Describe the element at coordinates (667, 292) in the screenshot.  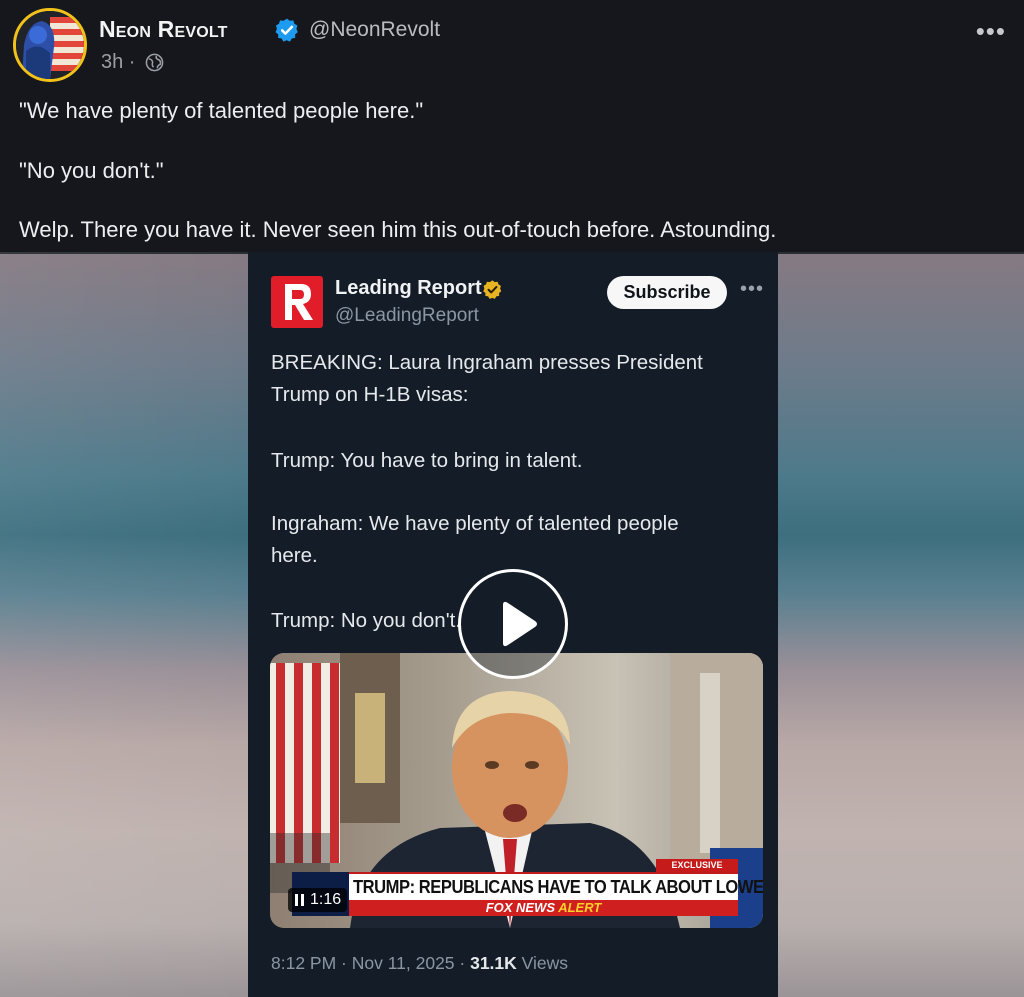
I see `subscribe-button: Subscribe` at that location.